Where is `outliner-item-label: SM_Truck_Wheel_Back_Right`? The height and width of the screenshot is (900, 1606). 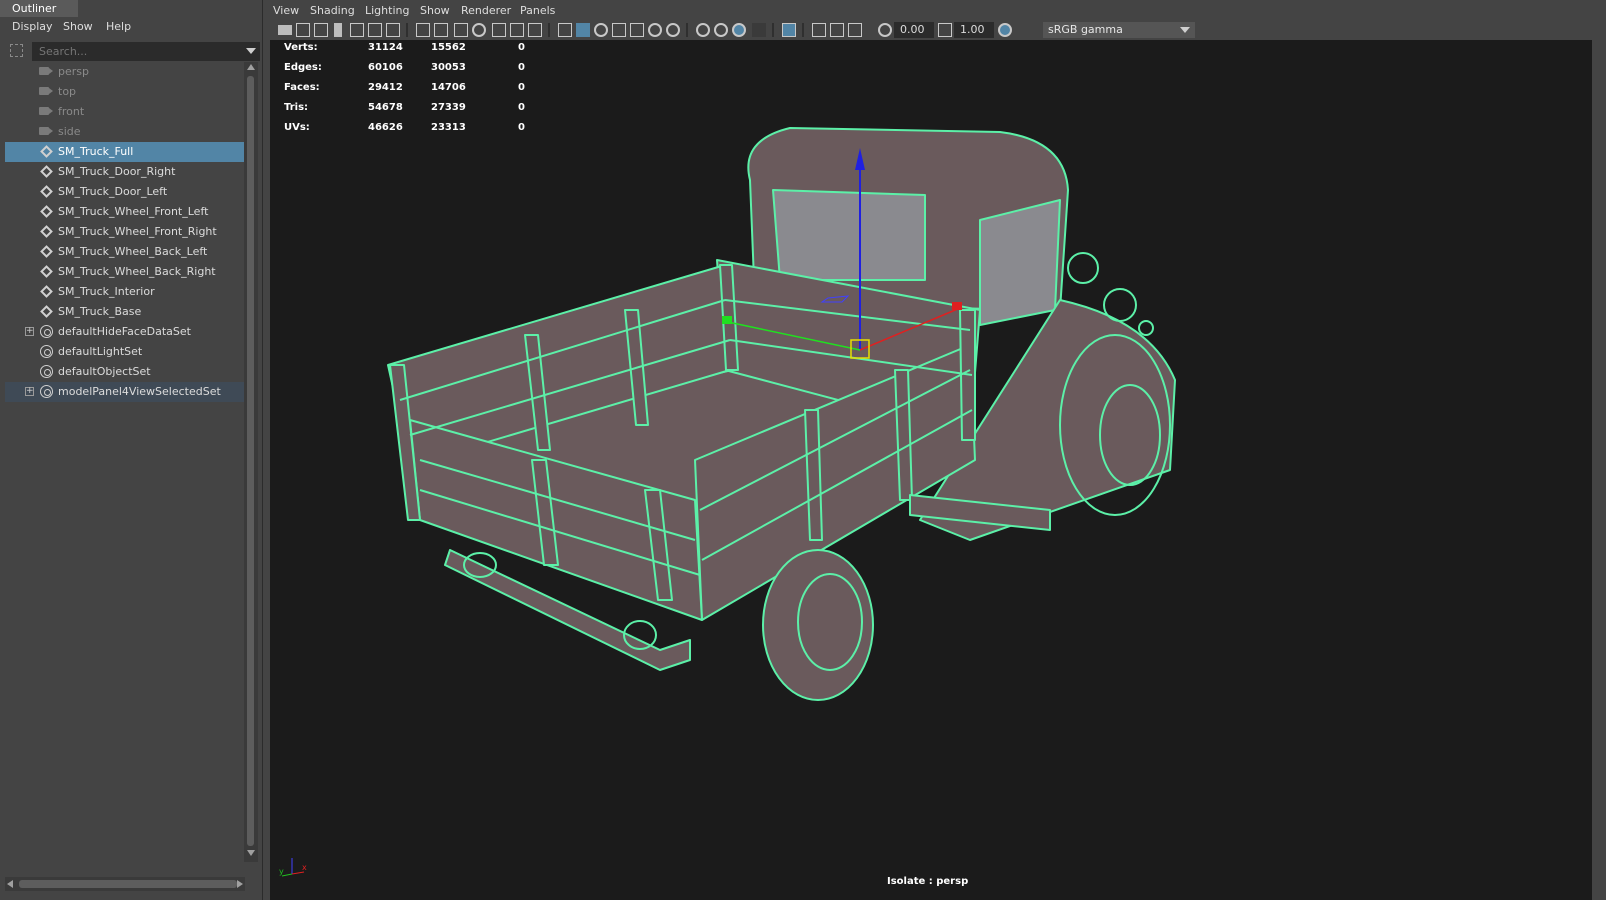 outliner-item-label: SM_Truck_Wheel_Back_Right is located at coordinates (137, 271).